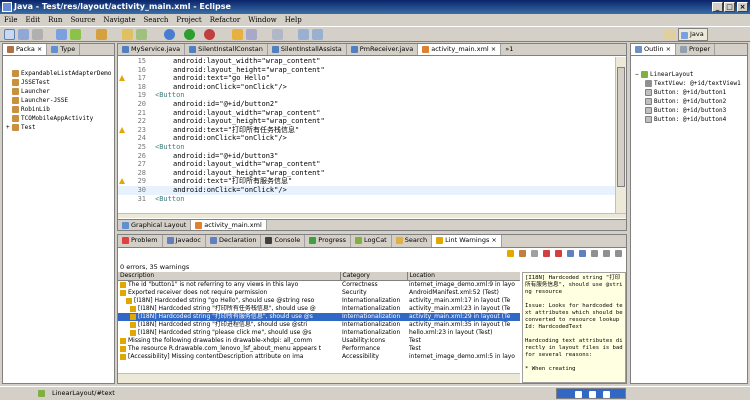 Image resolution: width=750 pixels, height=400 pixels. Describe the element at coordinates (691, 74) in the screenshot. I see `outline-root: − LinearLayout` at that location.